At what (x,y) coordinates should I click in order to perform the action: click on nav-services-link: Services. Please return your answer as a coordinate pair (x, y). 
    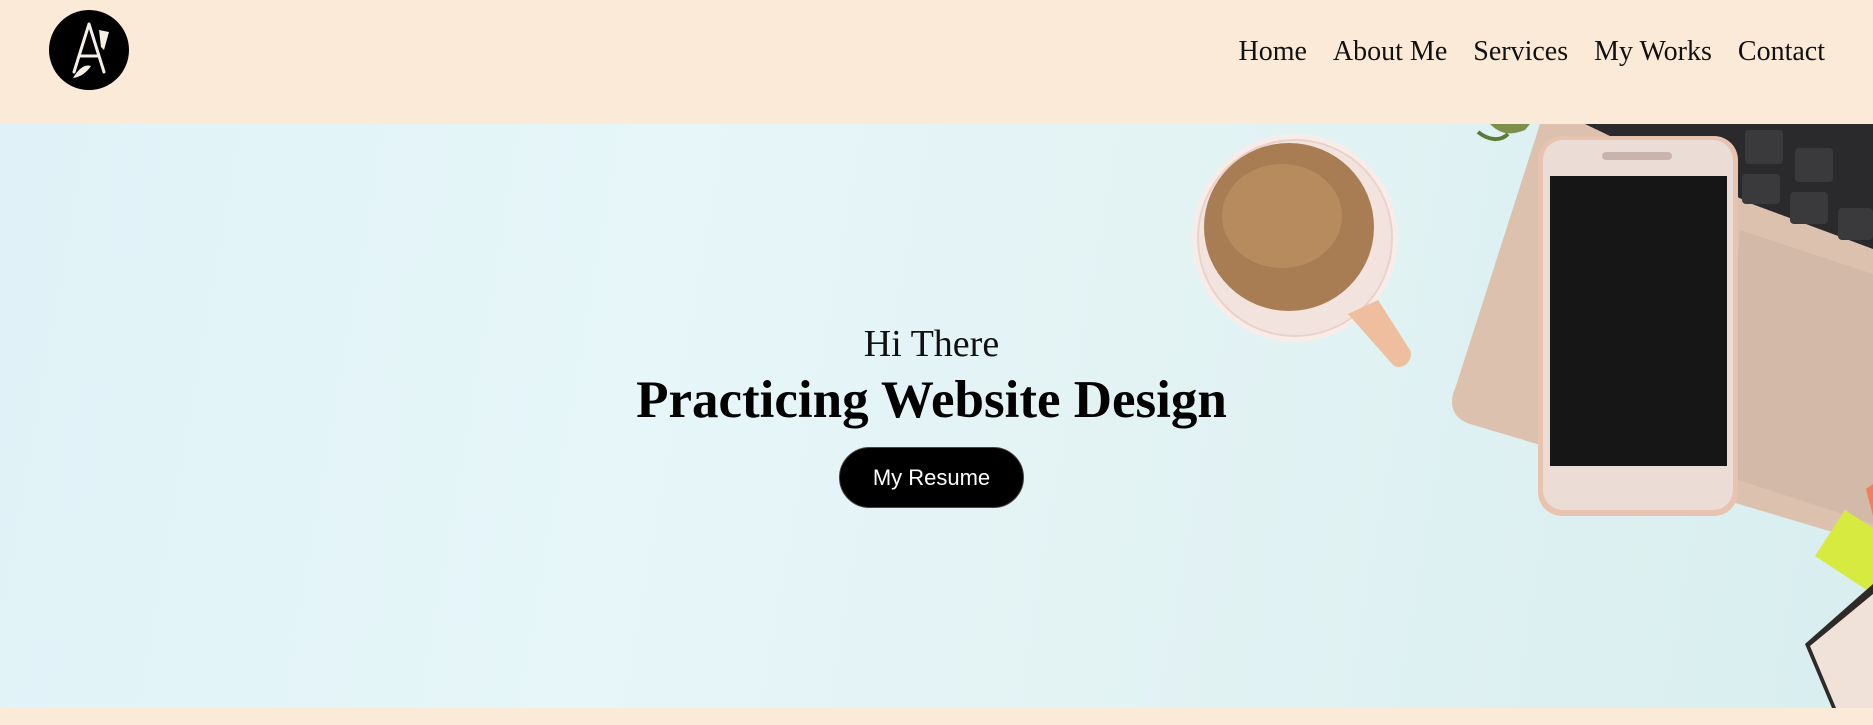
    Looking at the image, I should click on (1520, 52).